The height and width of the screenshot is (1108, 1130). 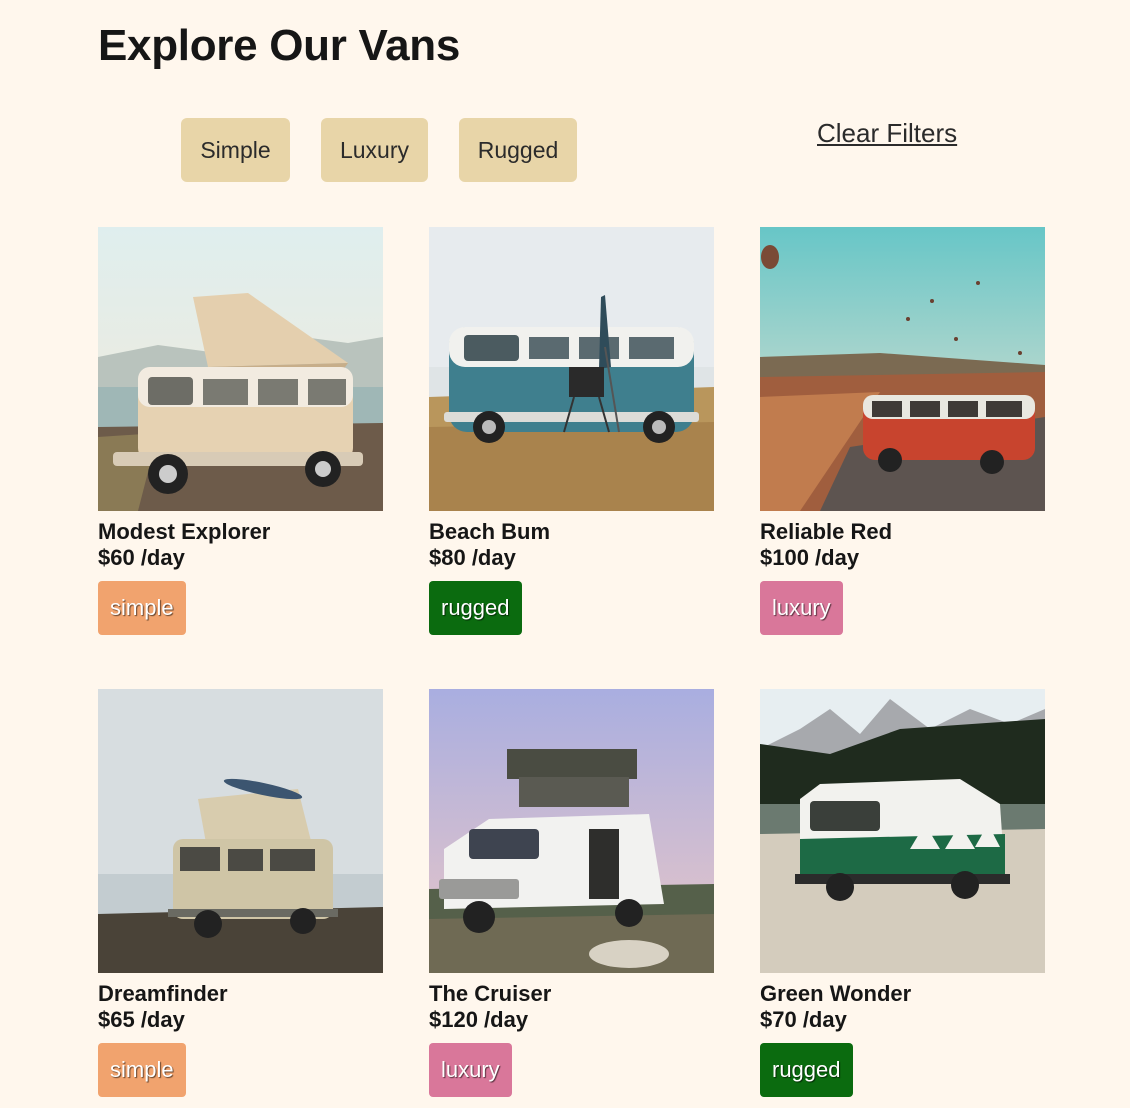 What do you see at coordinates (240, 994) in the screenshot?
I see `van-name: Dreamfinder` at bounding box center [240, 994].